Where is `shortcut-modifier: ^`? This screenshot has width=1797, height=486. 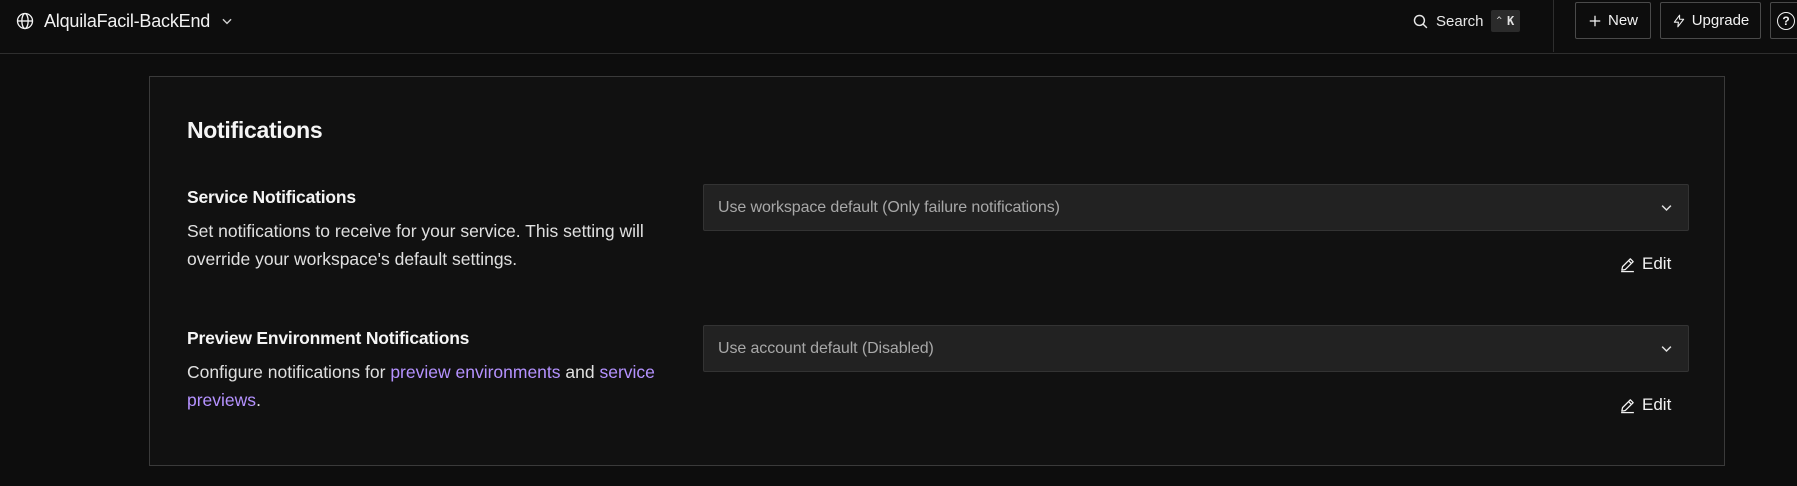 shortcut-modifier: ^ is located at coordinates (1499, 21).